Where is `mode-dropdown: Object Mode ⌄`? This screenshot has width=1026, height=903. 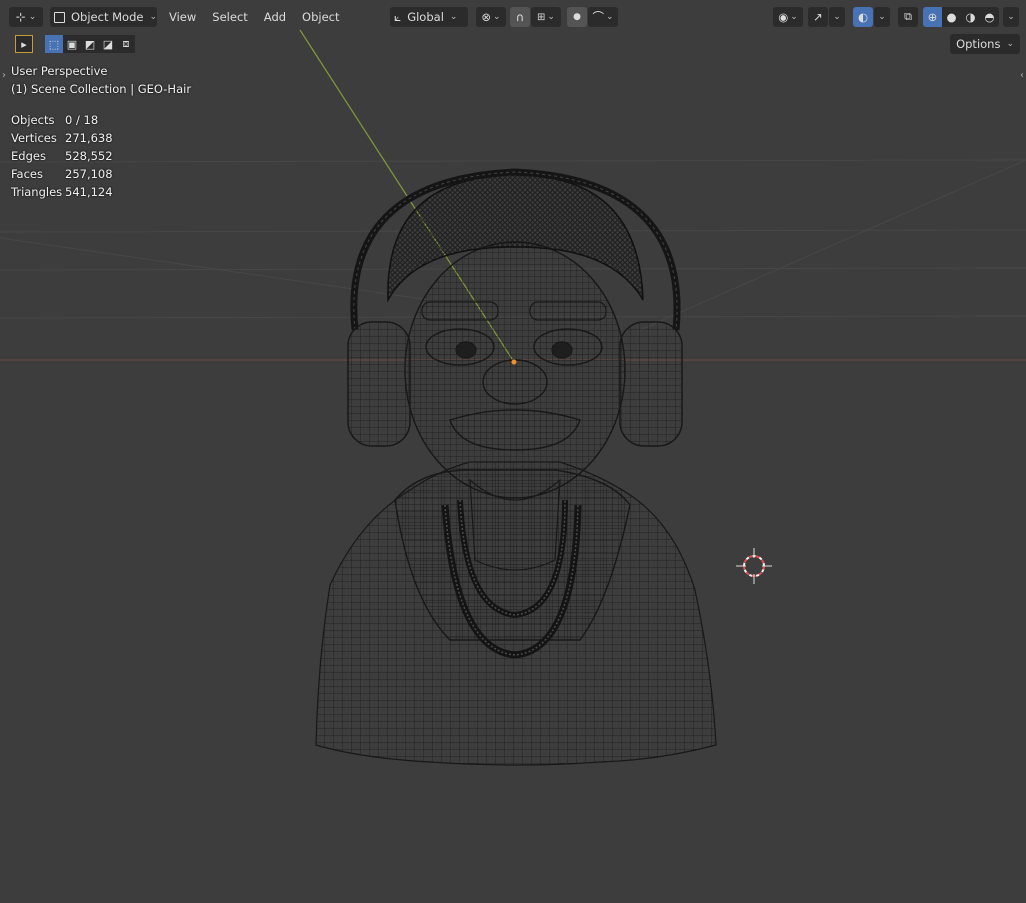 mode-dropdown: Object Mode ⌄ is located at coordinates (103, 17).